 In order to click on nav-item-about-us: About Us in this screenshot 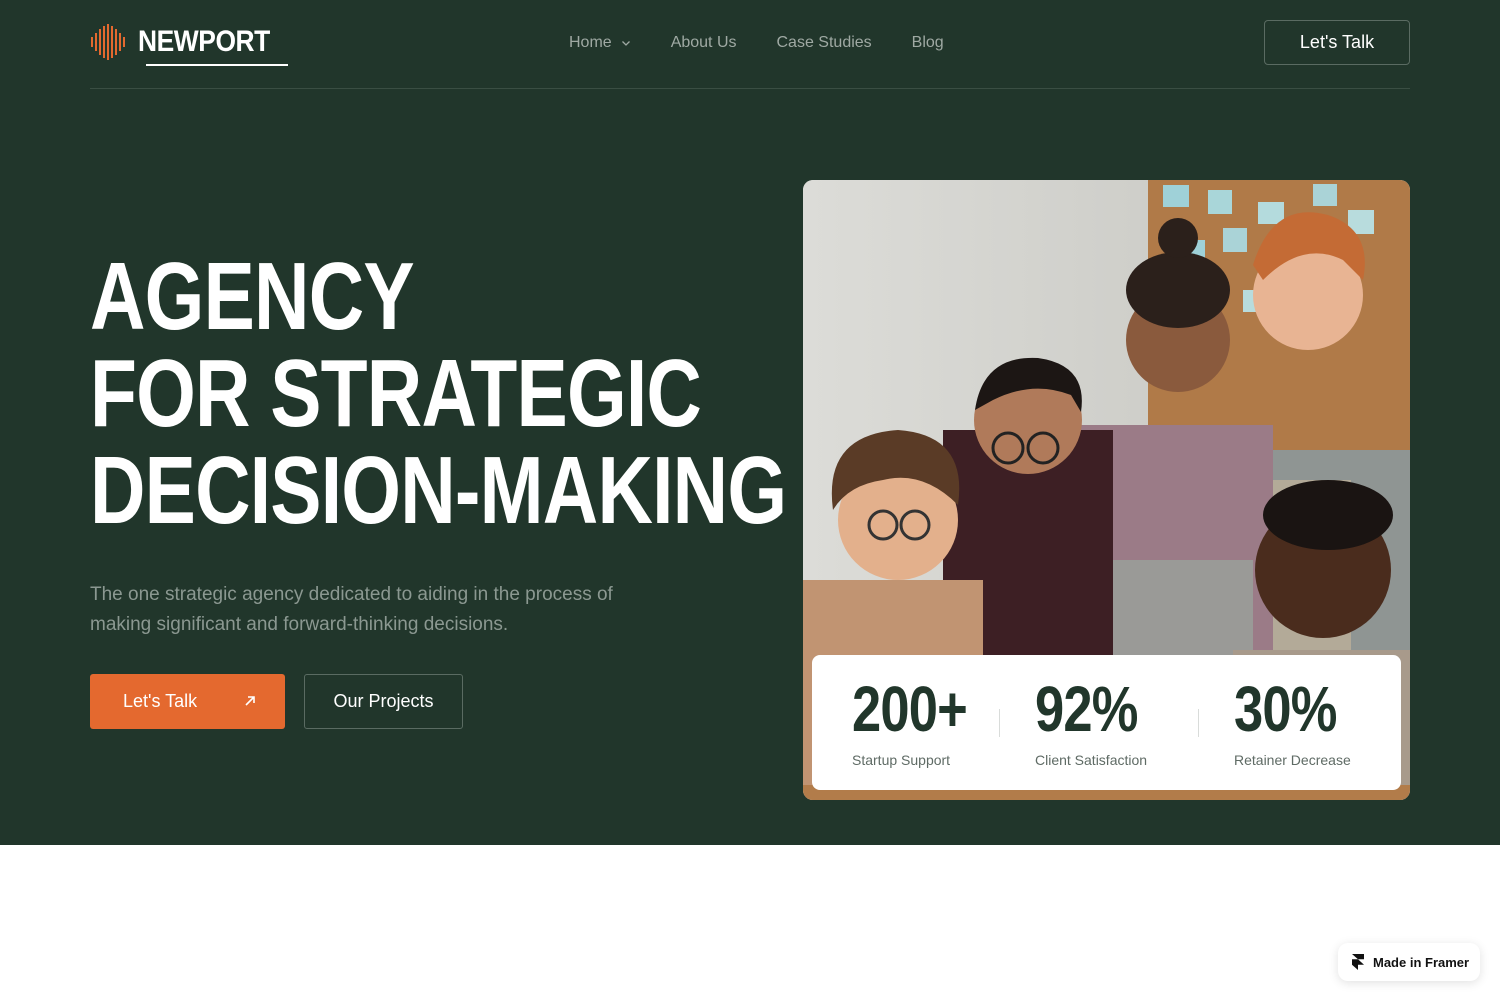, I will do `click(704, 43)`.